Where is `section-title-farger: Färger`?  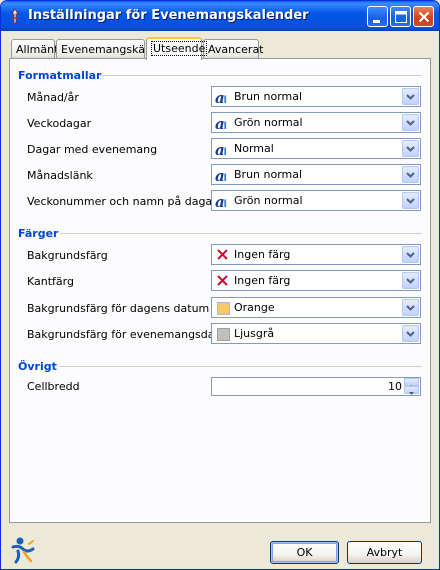 section-title-farger: Färger is located at coordinates (38, 233).